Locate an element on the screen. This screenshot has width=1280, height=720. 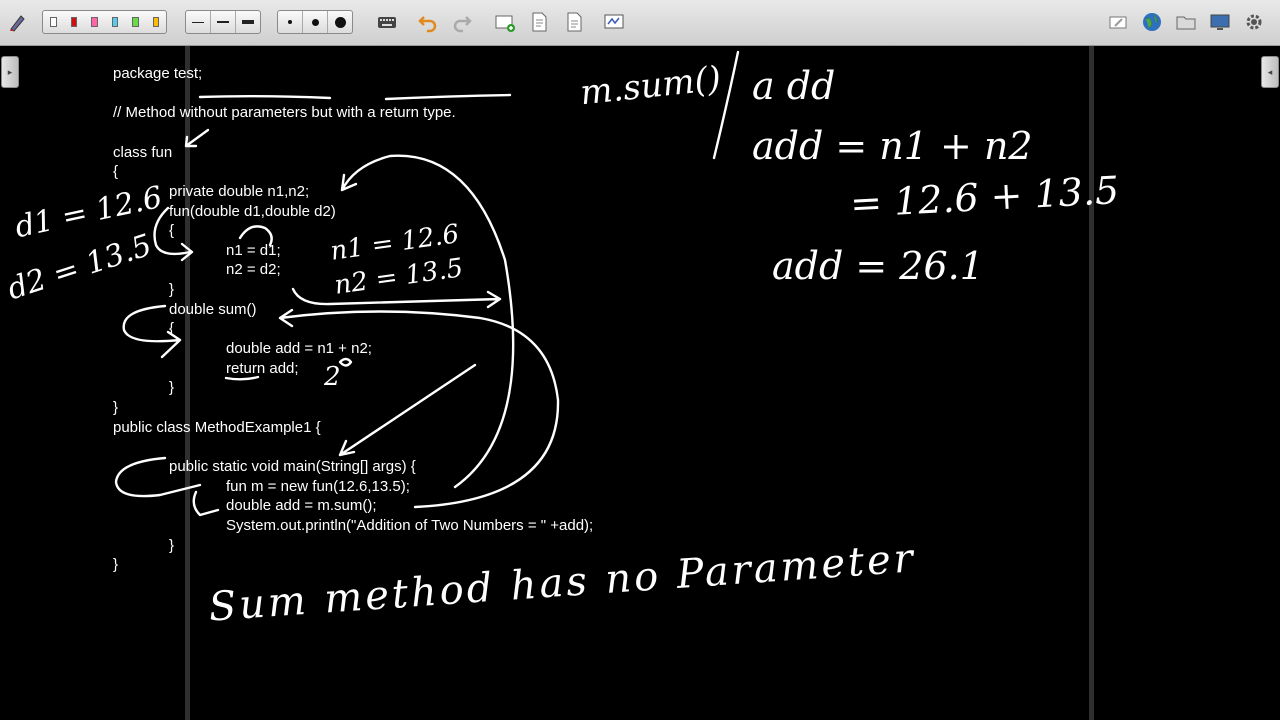
ink-text-eq1: add = n1 + n2 is located at coordinates (892, 146).